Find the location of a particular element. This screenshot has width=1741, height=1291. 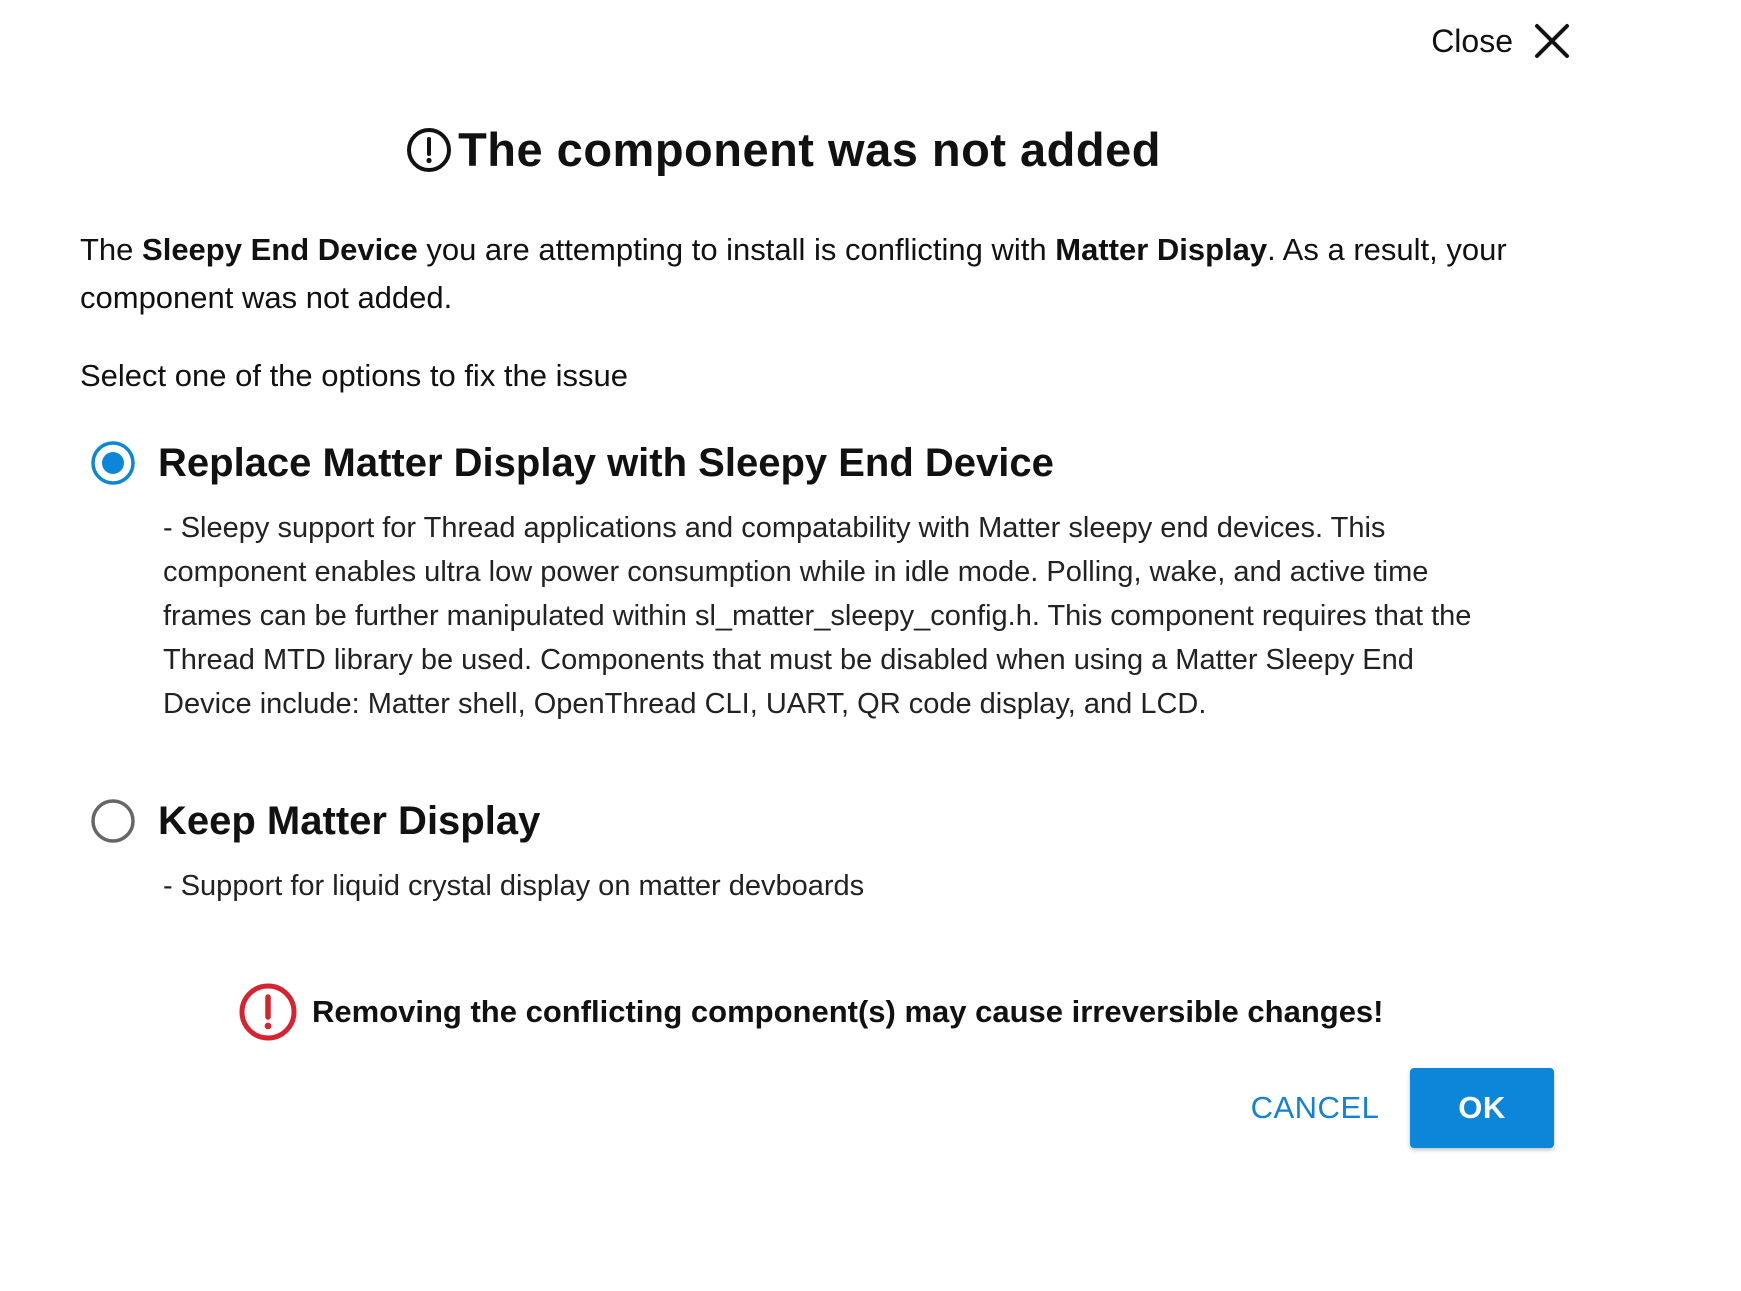

dialog-title: The component was not added is located at coordinates (809, 149).